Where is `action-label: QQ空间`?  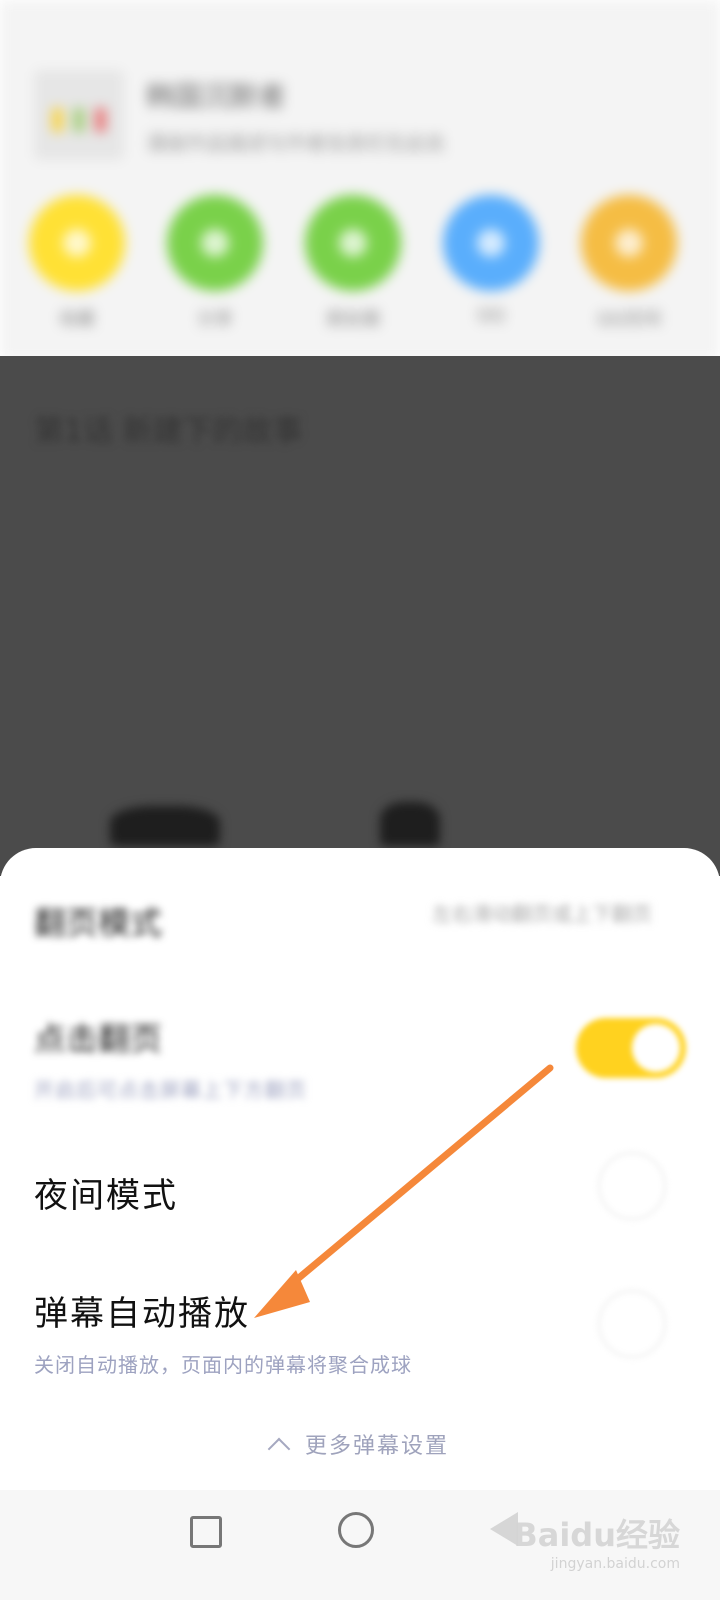 action-label: QQ空间 is located at coordinates (629, 319).